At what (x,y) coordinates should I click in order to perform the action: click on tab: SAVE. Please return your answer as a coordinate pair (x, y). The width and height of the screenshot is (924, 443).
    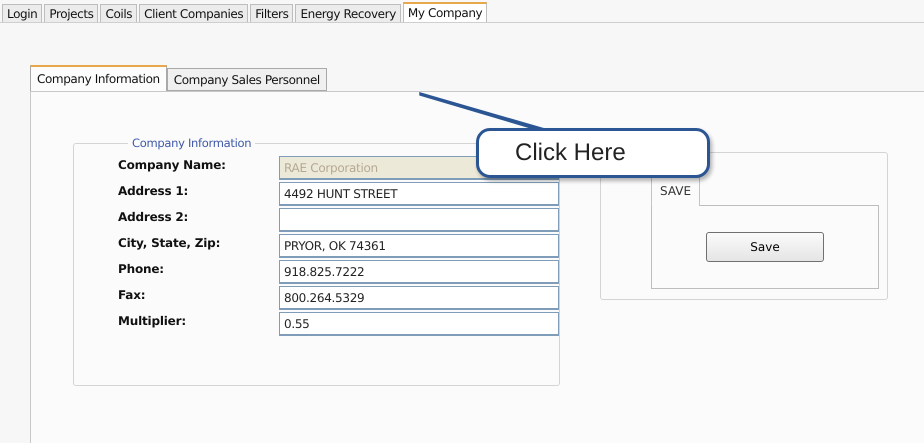
    Looking at the image, I should click on (675, 191).